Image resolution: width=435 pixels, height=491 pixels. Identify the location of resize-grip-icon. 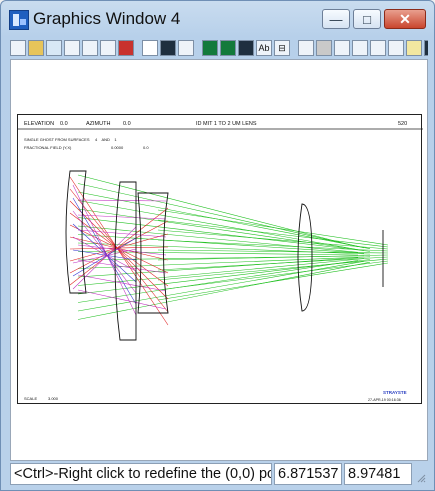
(421, 478).